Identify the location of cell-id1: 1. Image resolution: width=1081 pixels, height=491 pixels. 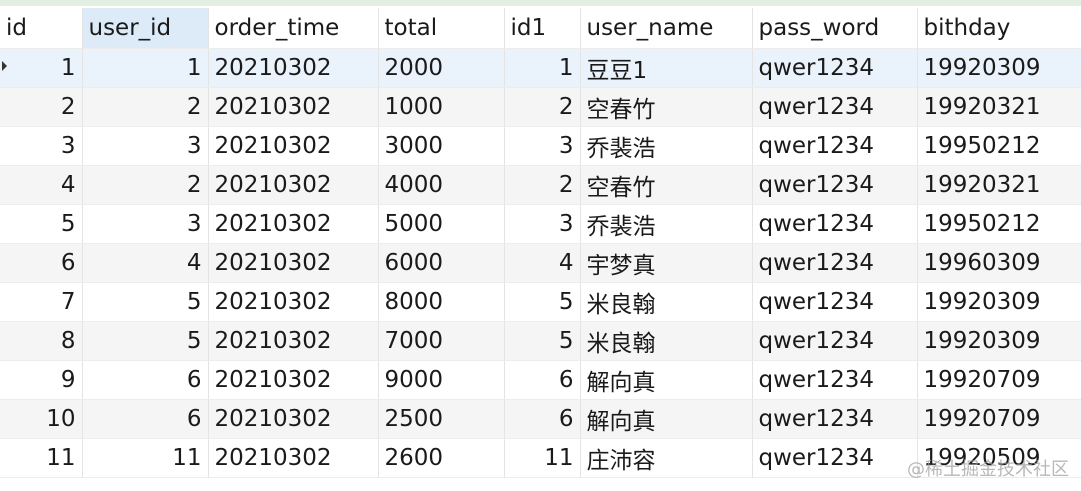
(542, 68).